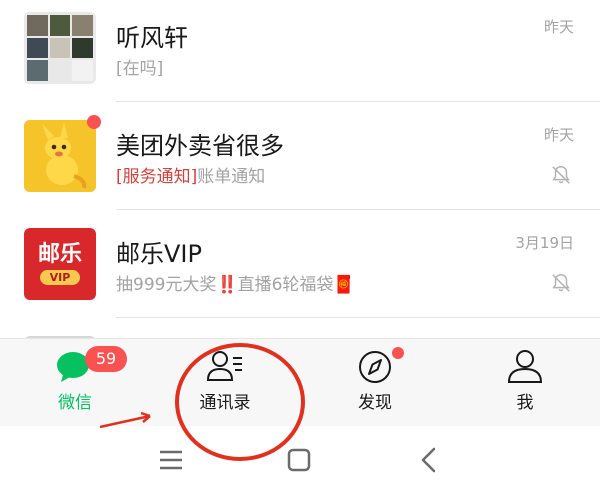 Image resolution: width=600 pixels, height=492 pixels. I want to click on menu-lines-icon, so click(171, 460).